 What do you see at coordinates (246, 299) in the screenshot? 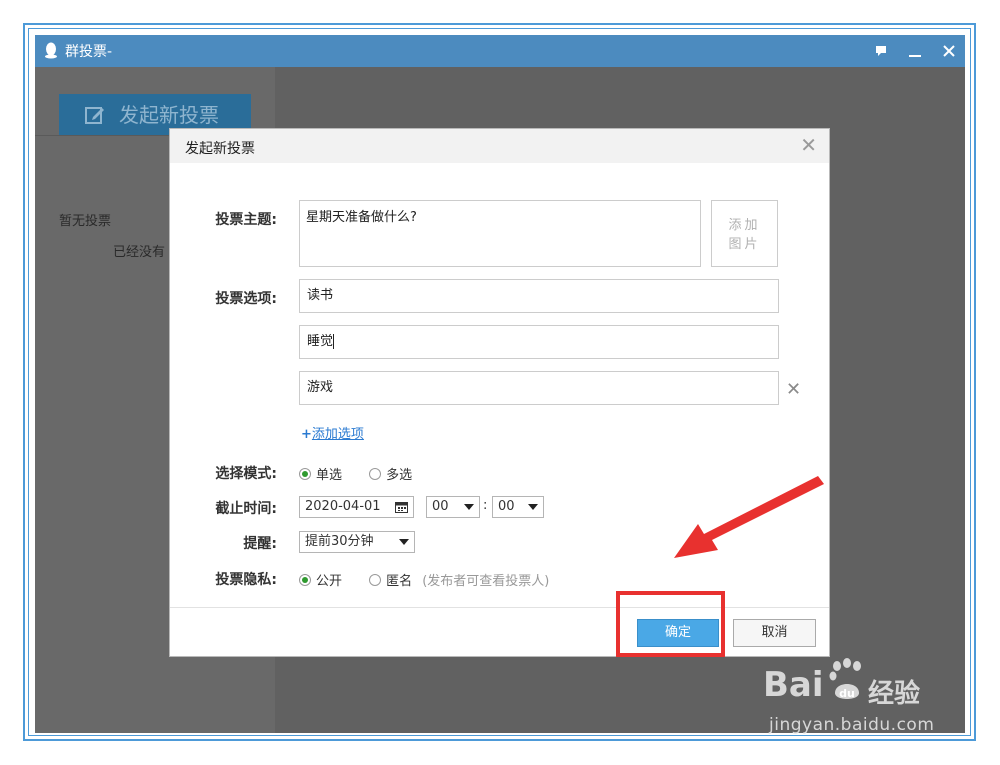
I see `options-label: 投票选项:` at bounding box center [246, 299].